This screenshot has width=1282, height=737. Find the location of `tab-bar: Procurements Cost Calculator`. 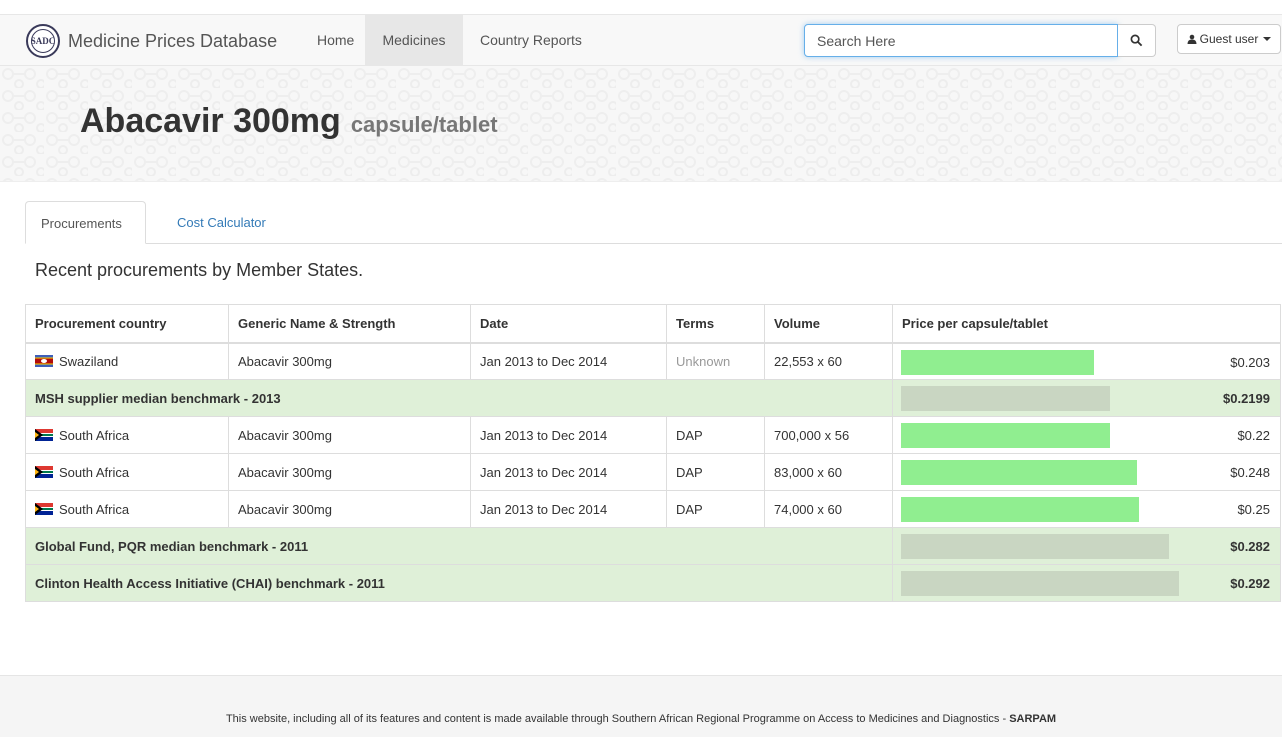

tab-bar: Procurements Cost Calculator is located at coordinates (653, 222).